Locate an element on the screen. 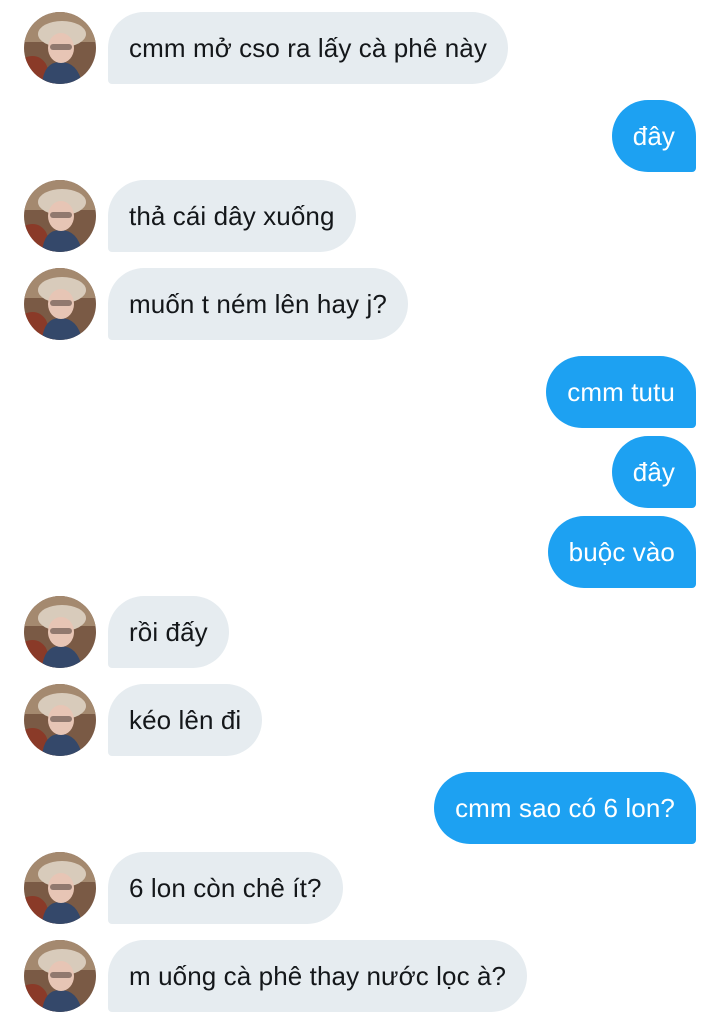  message-row-incoming: muốn t ném lên hay j? is located at coordinates (360, 304).